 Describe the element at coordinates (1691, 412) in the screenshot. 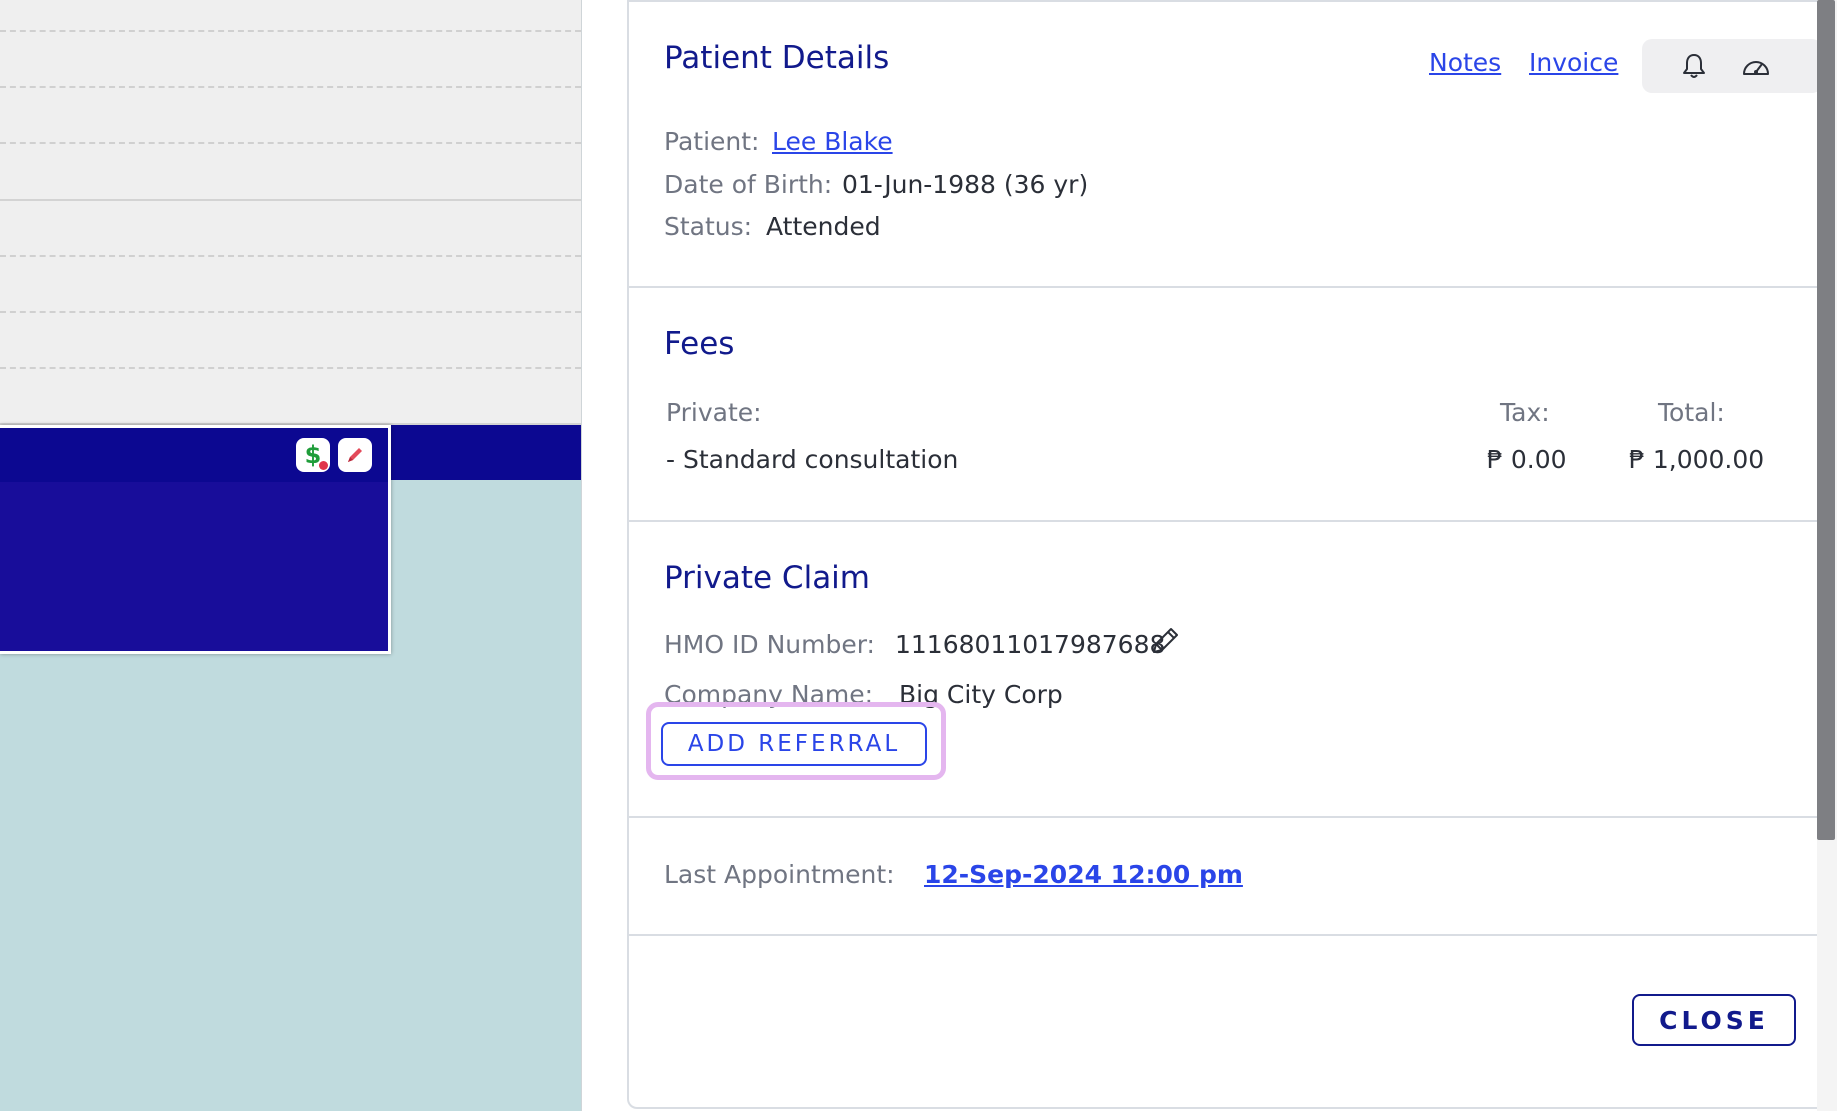

I see `fees-total-header: Total:` at that location.